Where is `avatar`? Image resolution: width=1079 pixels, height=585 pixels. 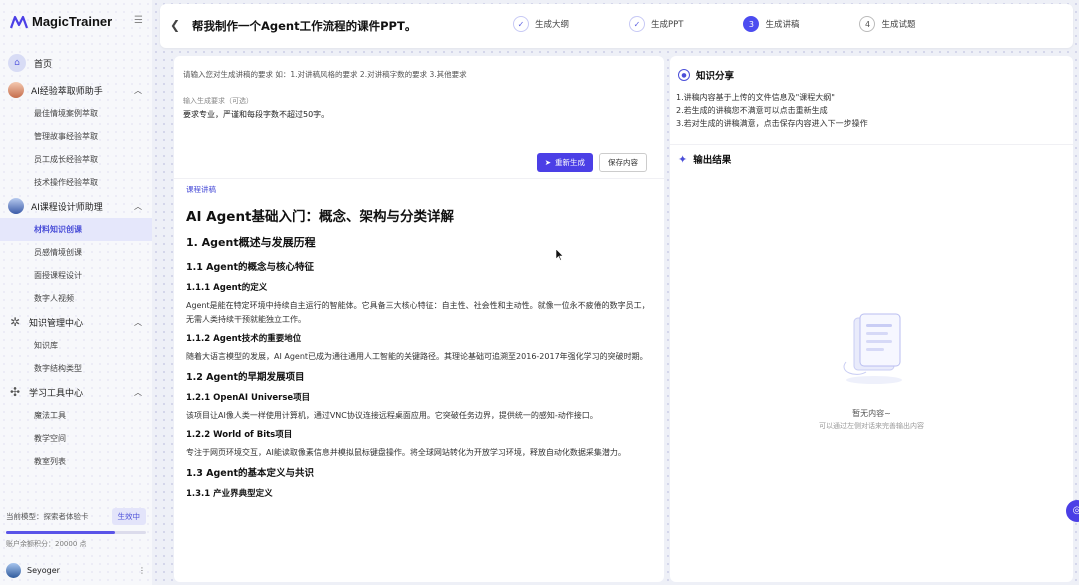
avatar is located at coordinates (13, 570).